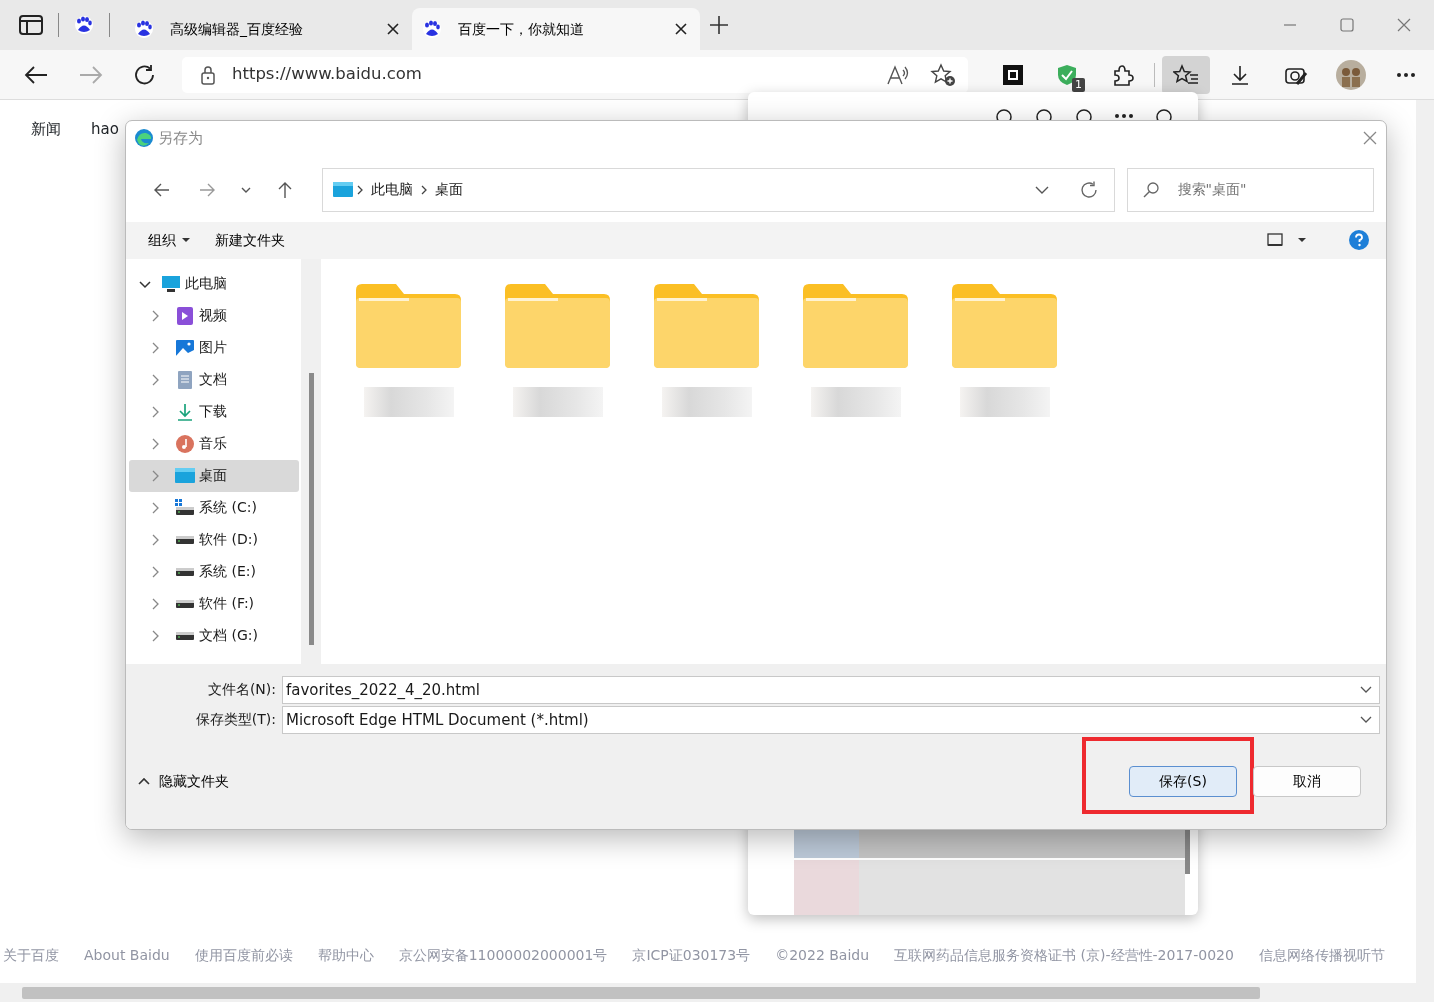  I want to click on computer-icon, so click(171, 283).